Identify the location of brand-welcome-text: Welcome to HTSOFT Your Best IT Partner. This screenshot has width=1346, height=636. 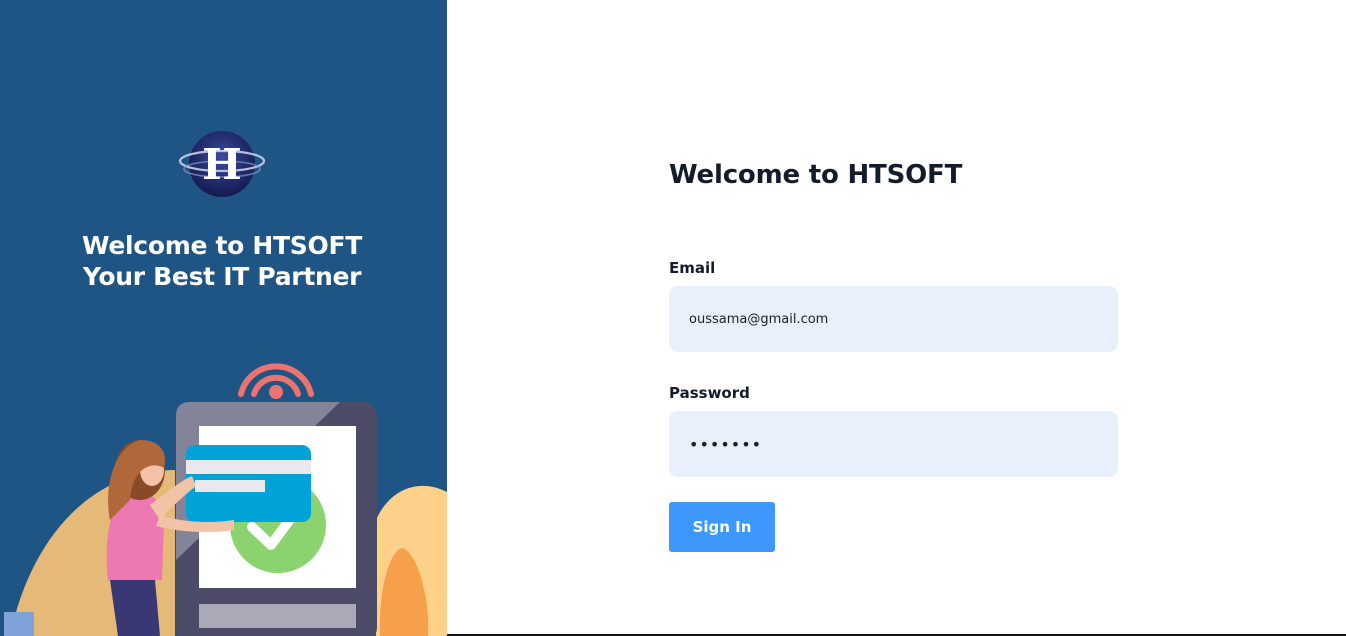
(222, 261).